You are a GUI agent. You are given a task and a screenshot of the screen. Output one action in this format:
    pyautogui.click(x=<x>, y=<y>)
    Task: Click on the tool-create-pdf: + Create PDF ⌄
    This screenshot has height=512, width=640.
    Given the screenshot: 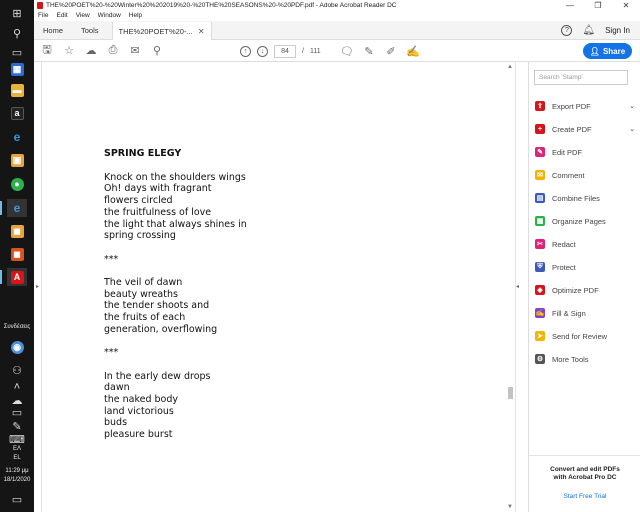 What is the action you would take?
    pyautogui.click(x=585, y=129)
    